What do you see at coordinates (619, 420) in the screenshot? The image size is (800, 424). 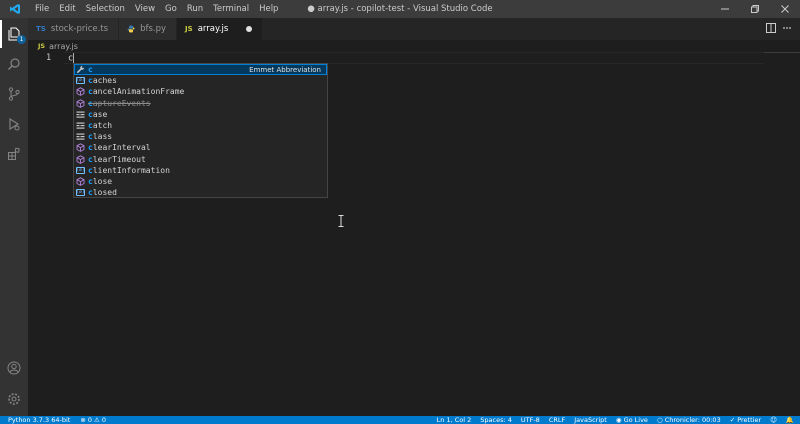 I see `broadcast-icon: ◉` at bounding box center [619, 420].